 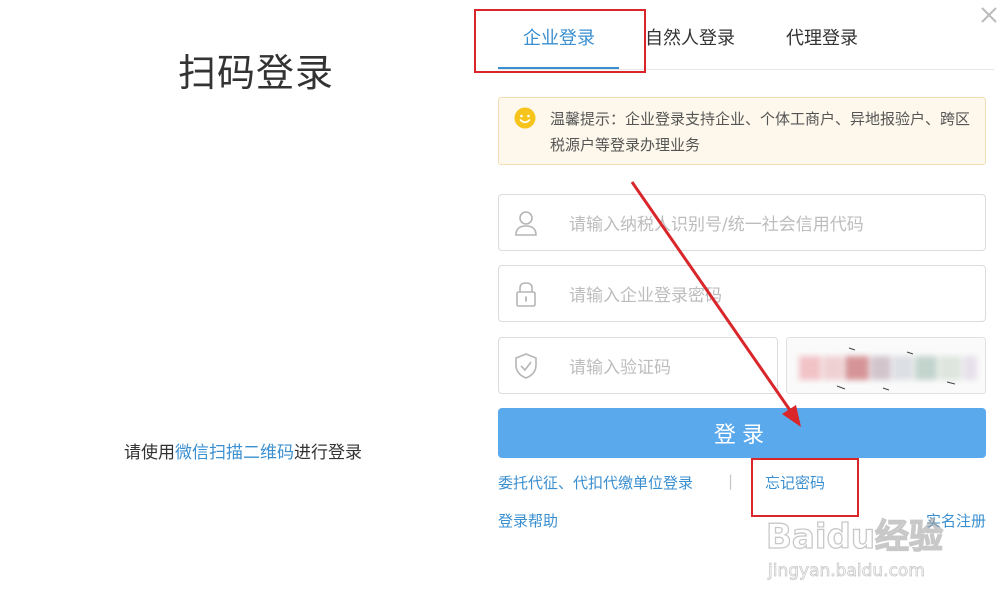 I want to click on captcha-placeholder: 请输入验证码, so click(x=620, y=368).